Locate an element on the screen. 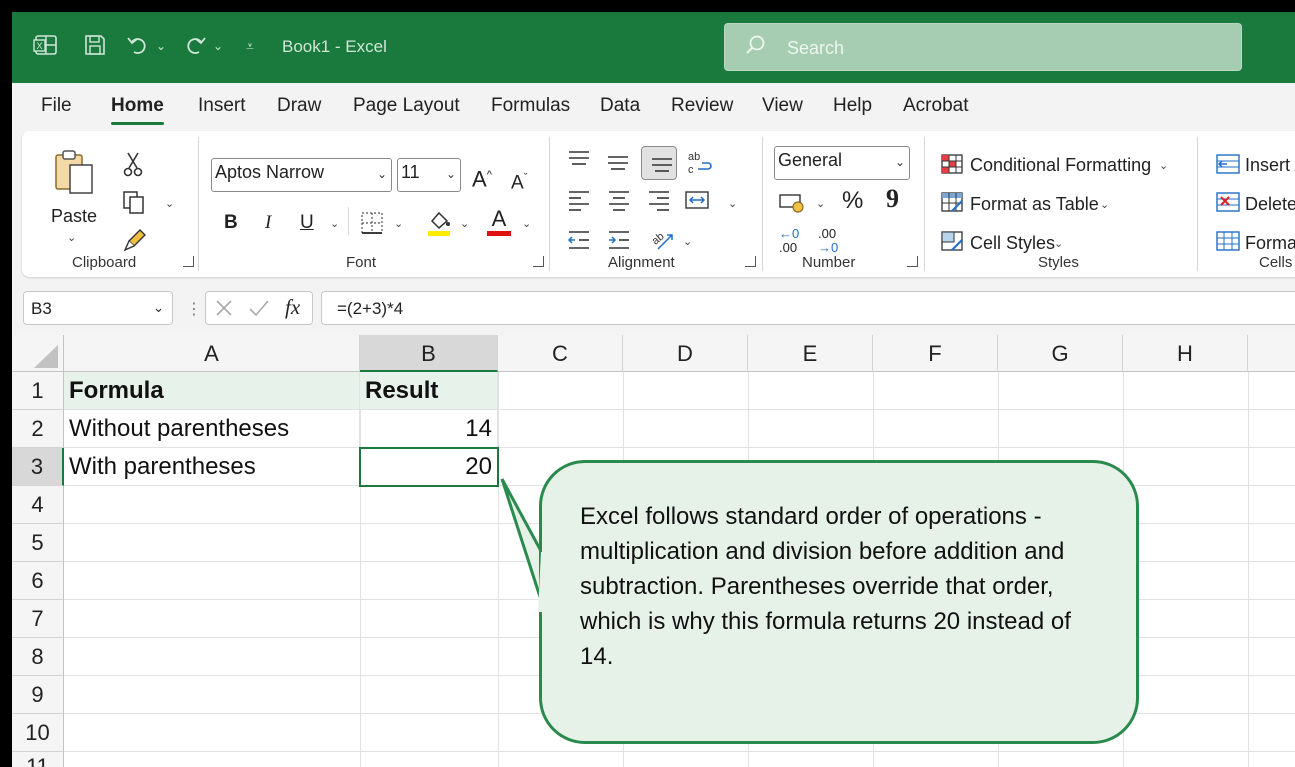 This screenshot has width=1295, height=767. font-size-select: 11 ⌄ is located at coordinates (429, 175).